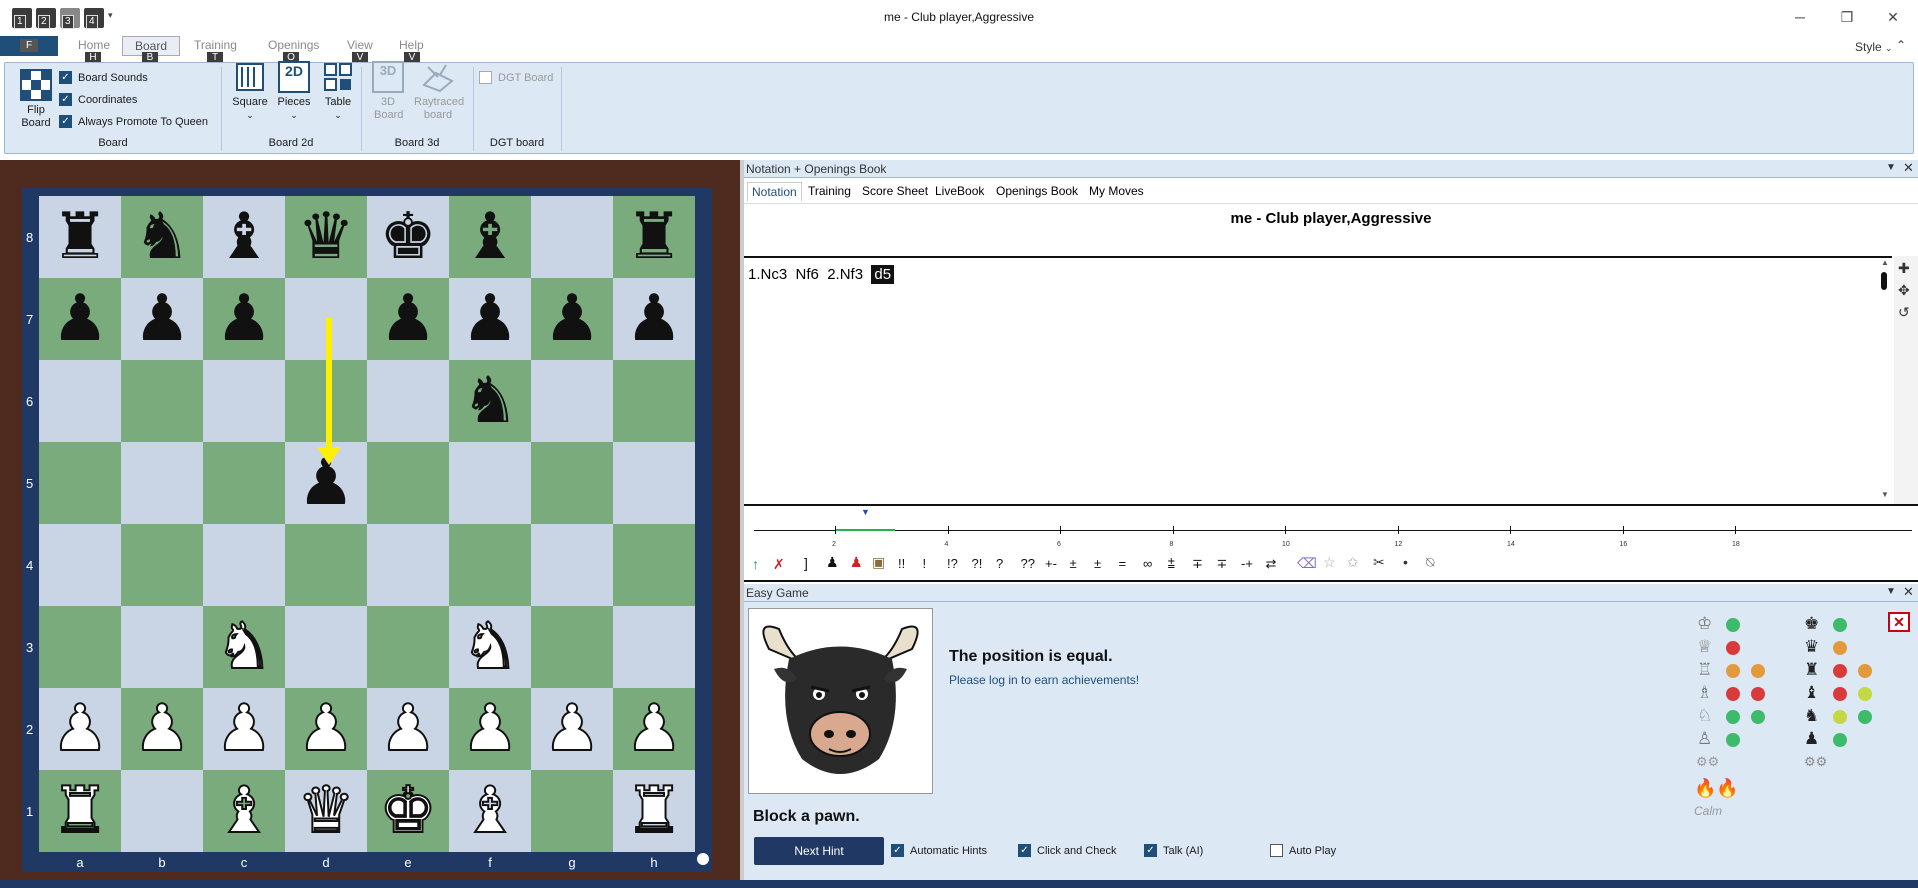 This screenshot has height=888, width=1918. Describe the element at coordinates (325, 811) in the screenshot. I see `white-queen-icon: ♛` at that location.